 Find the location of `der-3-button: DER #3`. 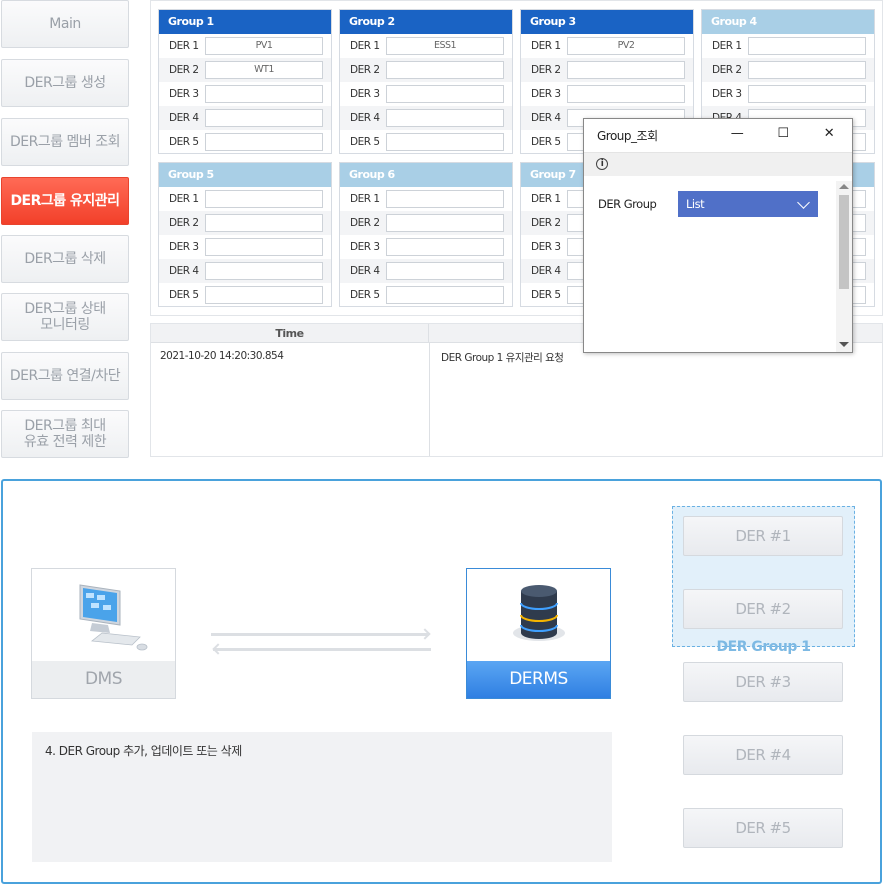

der-3-button: DER #3 is located at coordinates (763, 682).